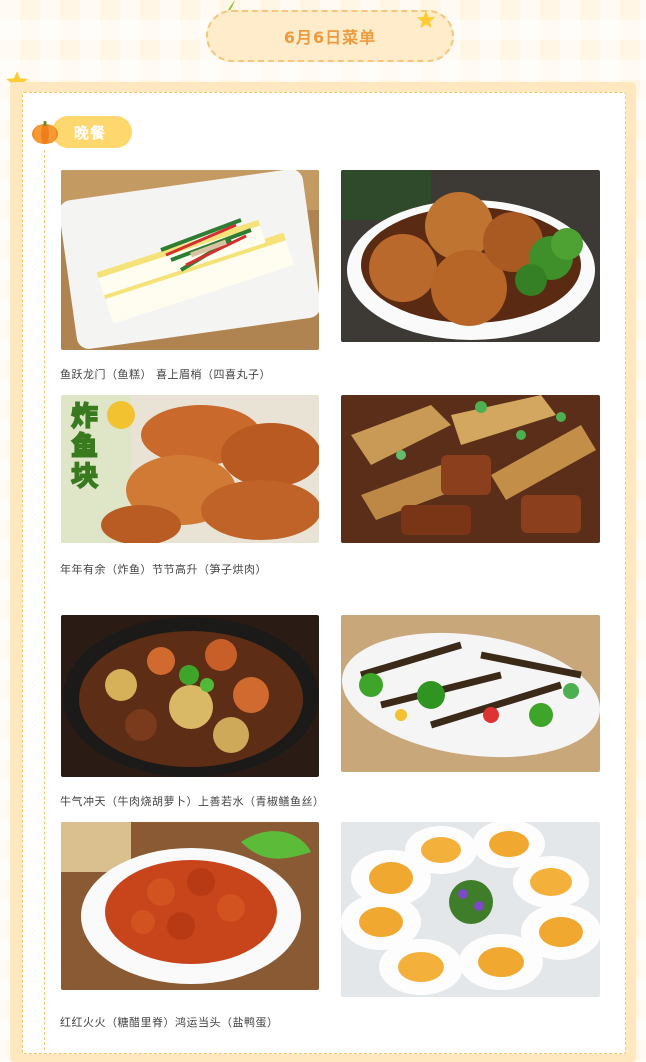 Image resolution: width=646 pixels, height=1062 pixels. Describe the element at coordinates (190, 260) in the screenshot. I see `dish-photo-fish-cake` at that location.